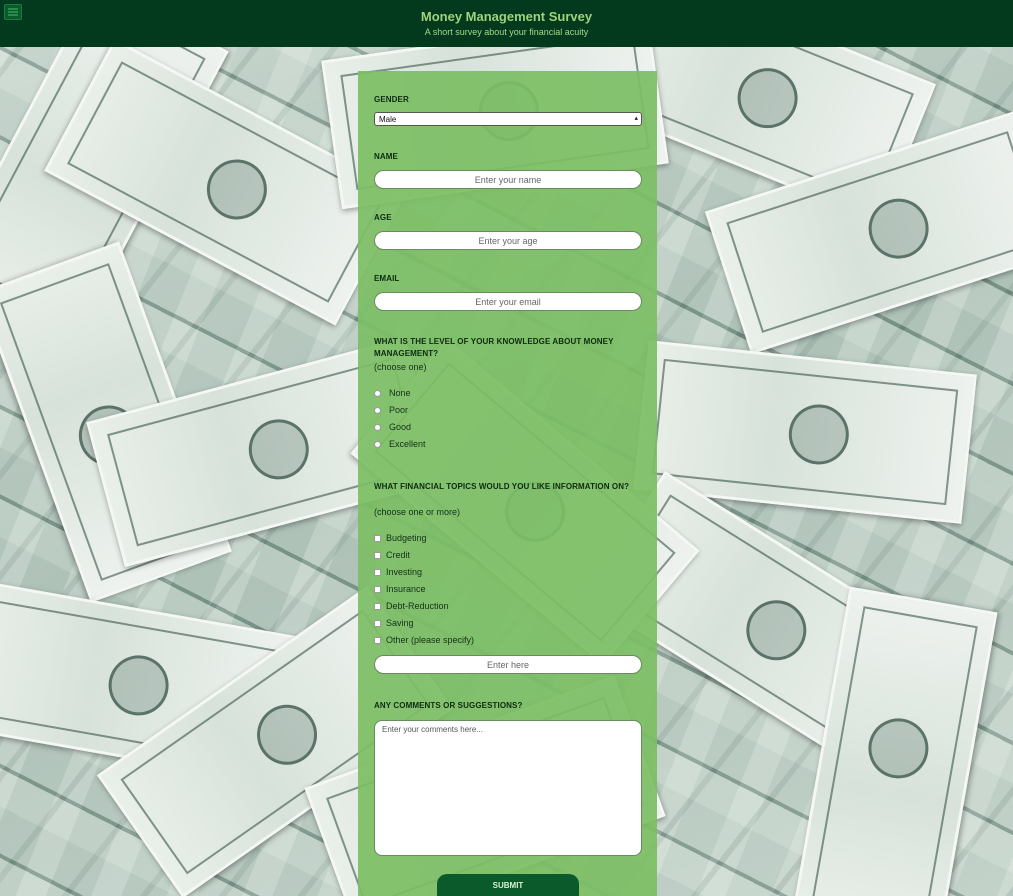 This screenshot has width=1013, height=896. I want to click on knowledge-hint: (choose one), so click(400, 367).